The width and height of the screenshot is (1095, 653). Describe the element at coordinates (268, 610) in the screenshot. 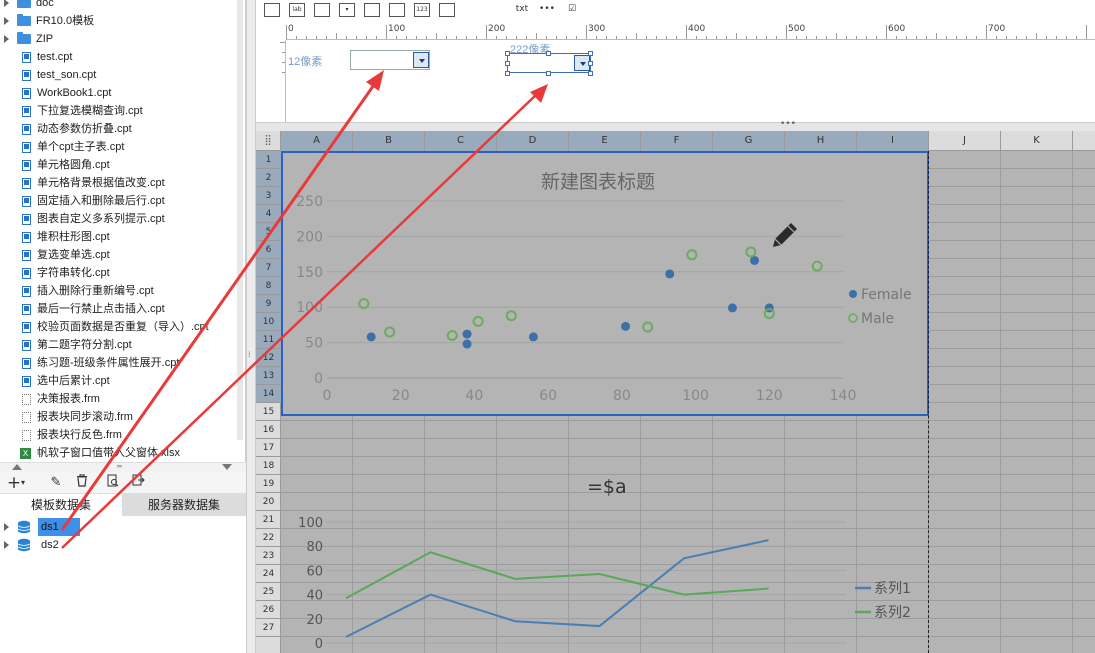

I see `row-header-26: 26` at that location.